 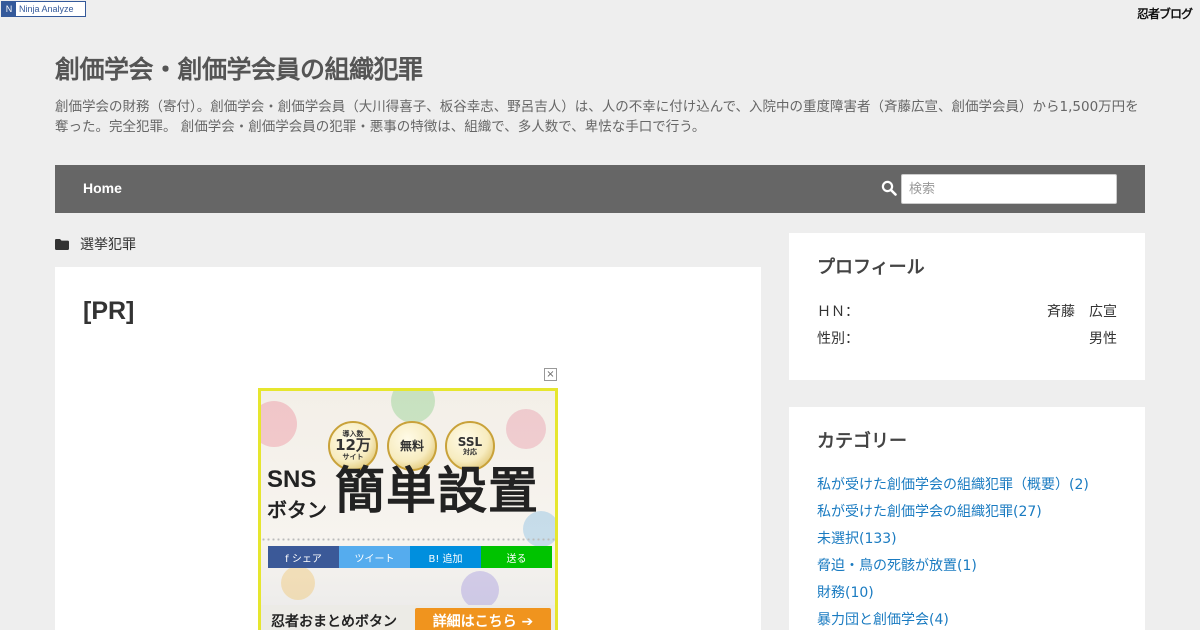 I want to click on nav-bar: Home, so click(x=600, y=189).